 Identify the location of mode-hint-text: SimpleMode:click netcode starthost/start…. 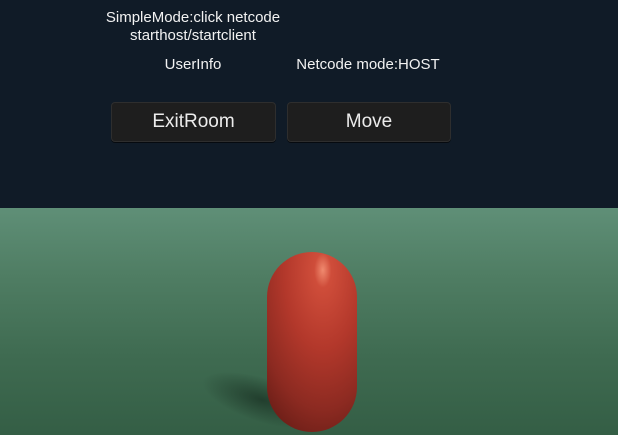
(193, 26).